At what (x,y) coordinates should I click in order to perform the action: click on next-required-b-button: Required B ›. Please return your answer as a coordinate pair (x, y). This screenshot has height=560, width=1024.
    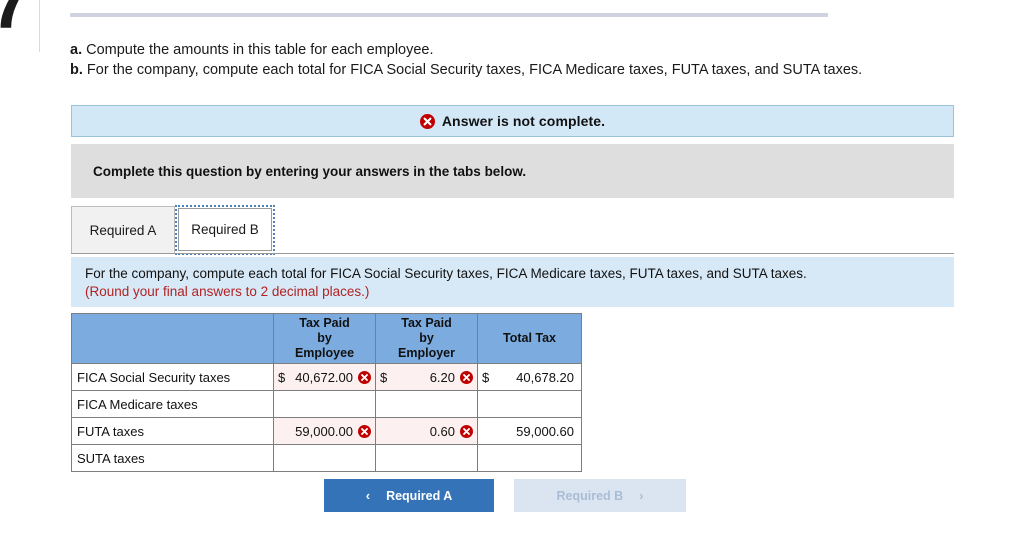
    Looking at the image, I should click on (600, 495).